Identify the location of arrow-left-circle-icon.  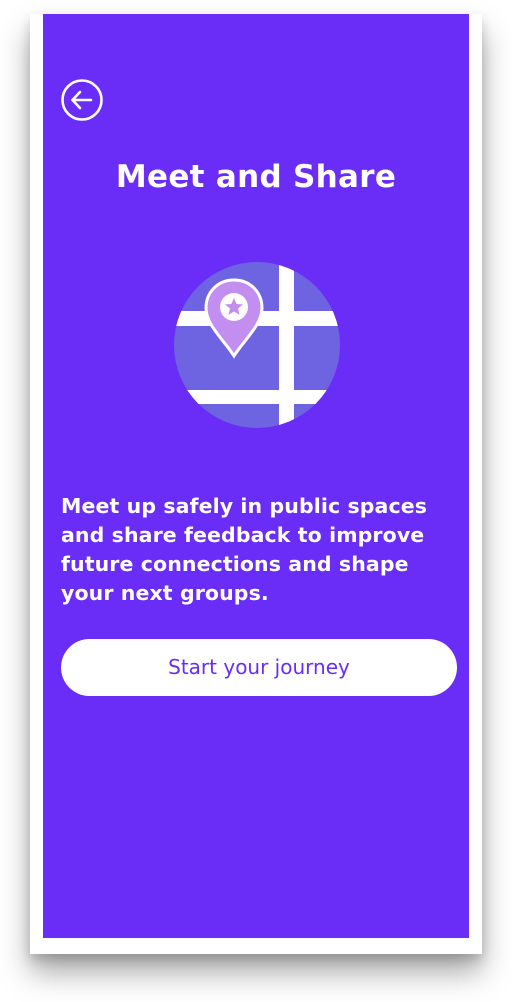
(82, 100).